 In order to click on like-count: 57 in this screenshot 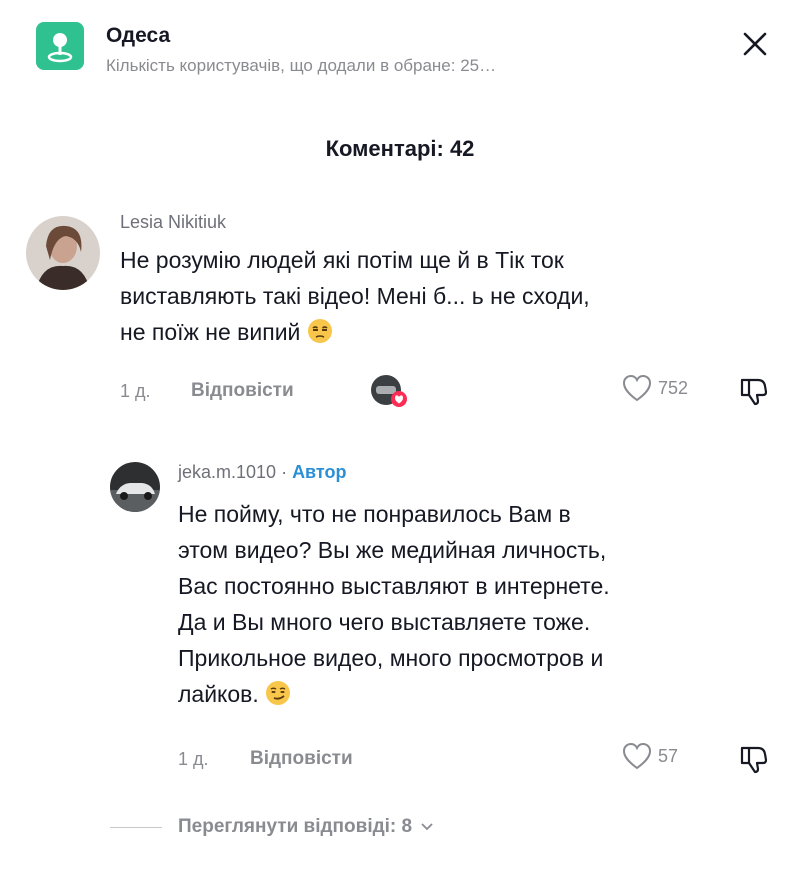, I will do `click(668, 755)`.